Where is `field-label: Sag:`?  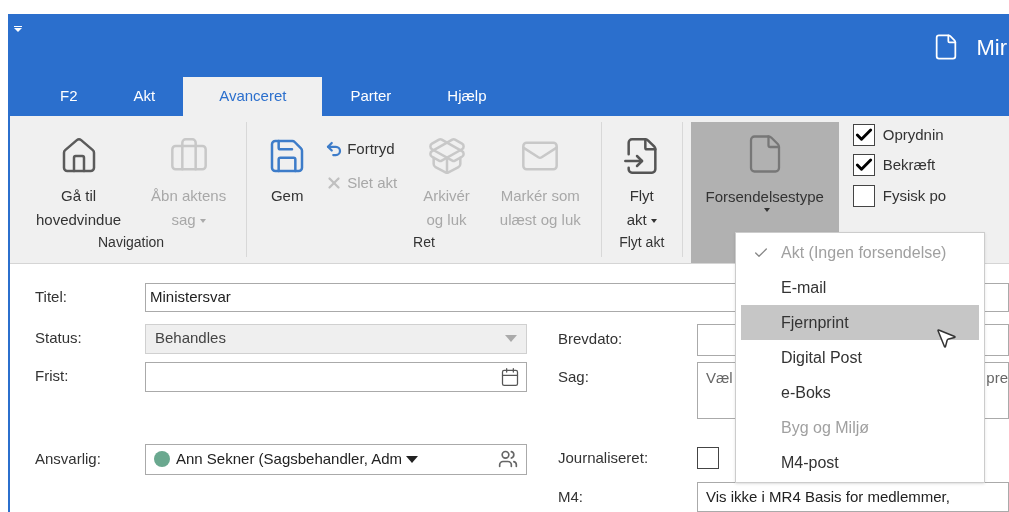 field-label: Sag: is located at coordinates (574, 376).